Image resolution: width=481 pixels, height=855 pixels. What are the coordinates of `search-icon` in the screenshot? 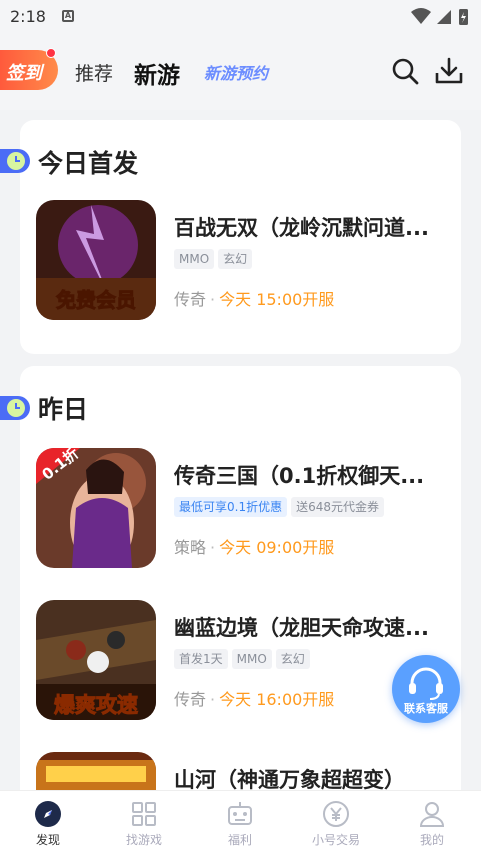 It's located at (405, 71).